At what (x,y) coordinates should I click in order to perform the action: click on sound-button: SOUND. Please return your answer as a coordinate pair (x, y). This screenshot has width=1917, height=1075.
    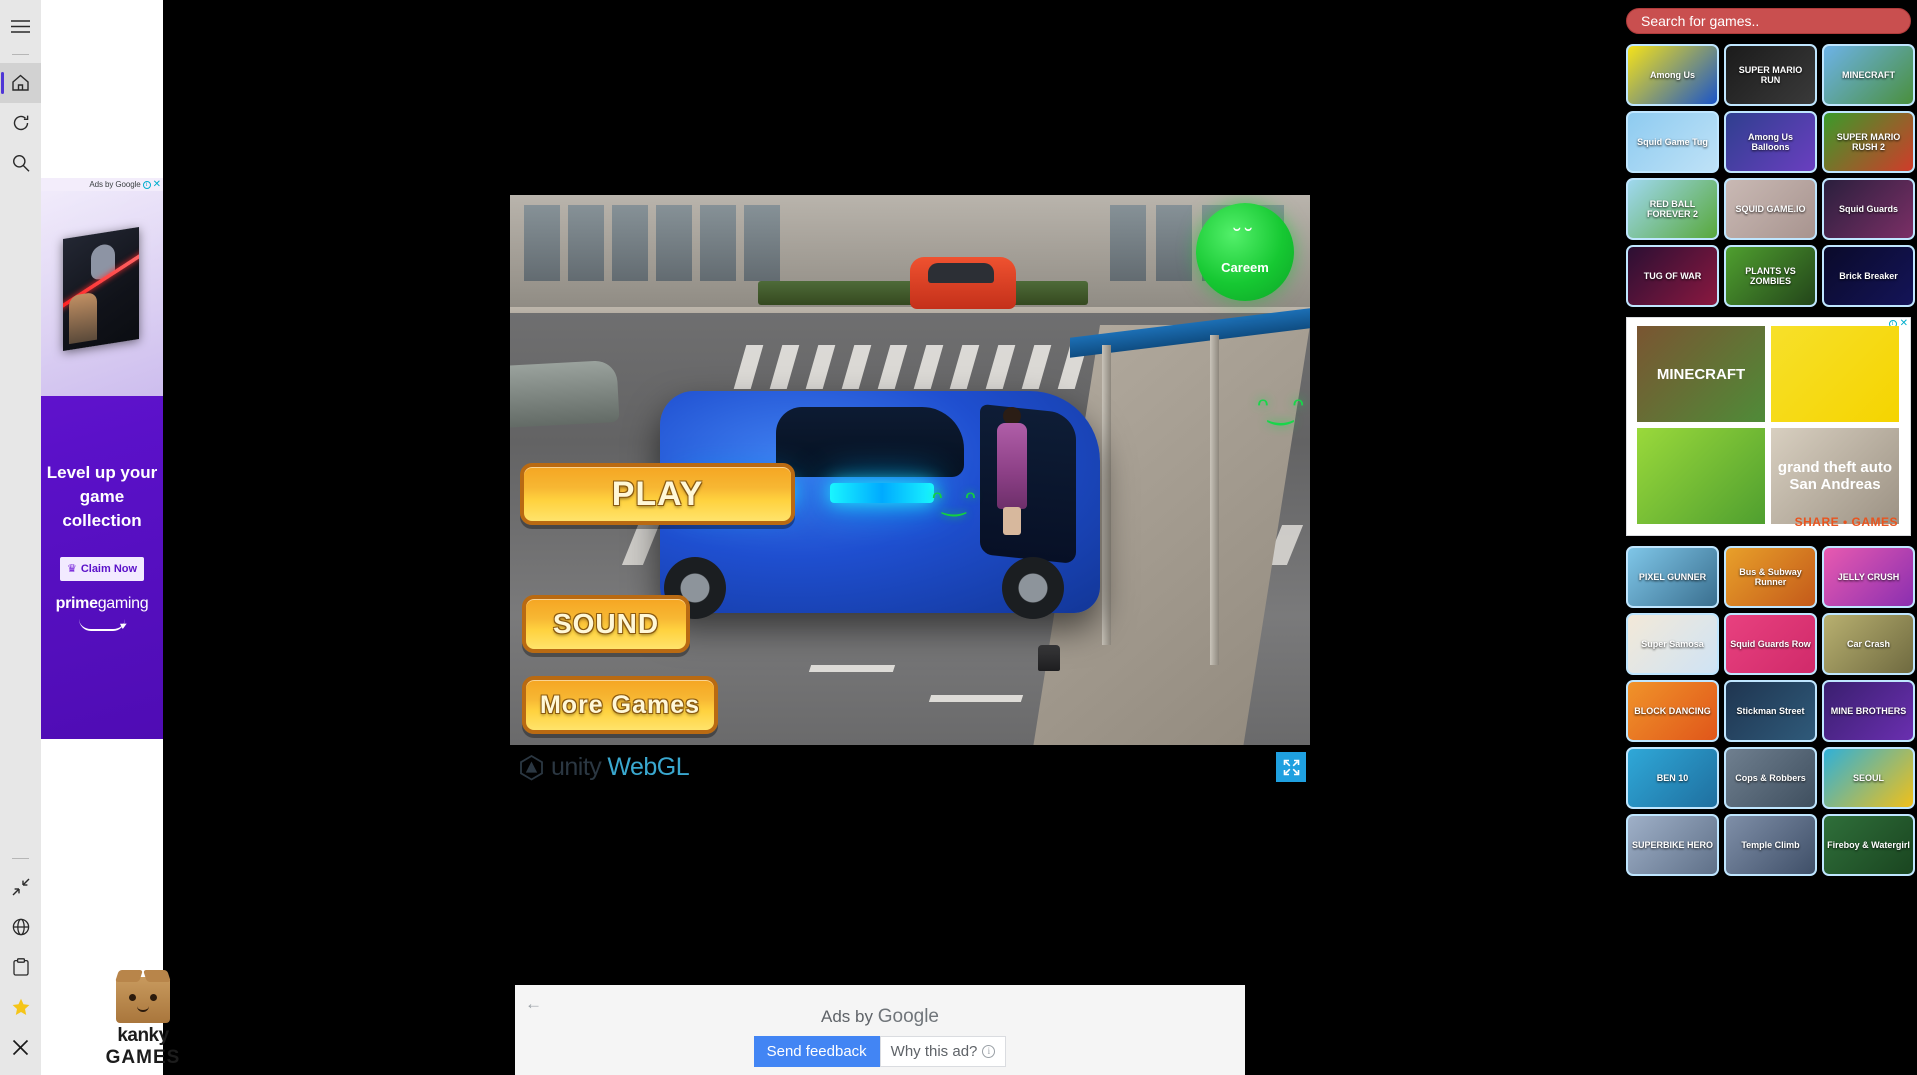
    Looking at the image, I should click on (606, 624).